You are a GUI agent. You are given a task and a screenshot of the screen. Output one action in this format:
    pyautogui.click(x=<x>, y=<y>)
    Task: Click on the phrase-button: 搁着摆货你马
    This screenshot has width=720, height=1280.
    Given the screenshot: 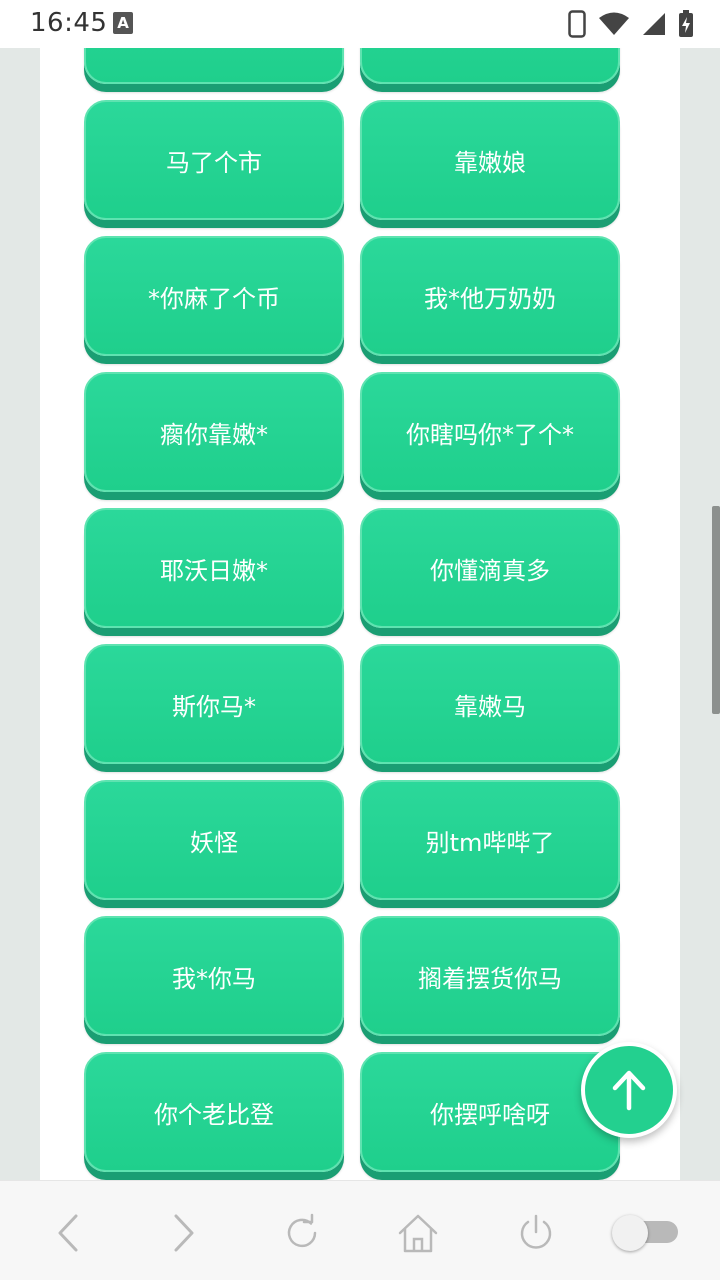 What is the action you would take?
    pyautogui.click(x=490, y=976)
    